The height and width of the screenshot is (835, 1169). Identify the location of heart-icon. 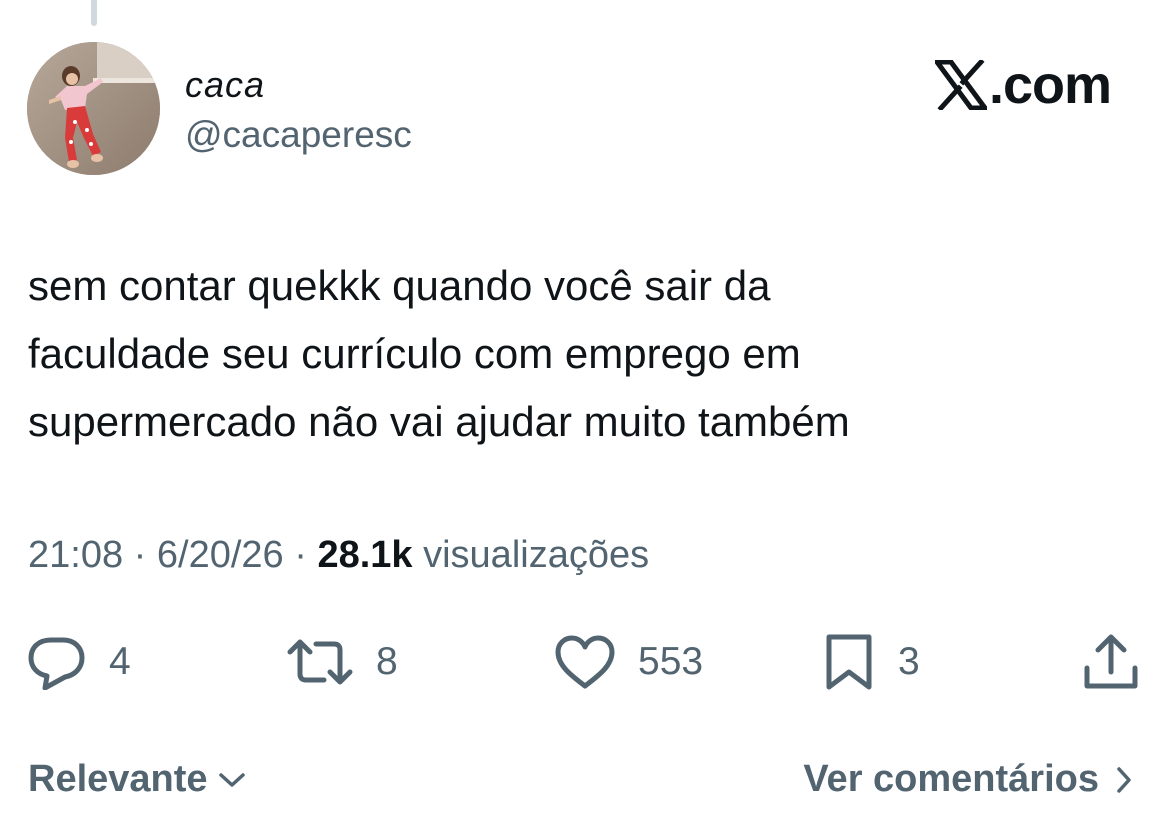
(585, 662).